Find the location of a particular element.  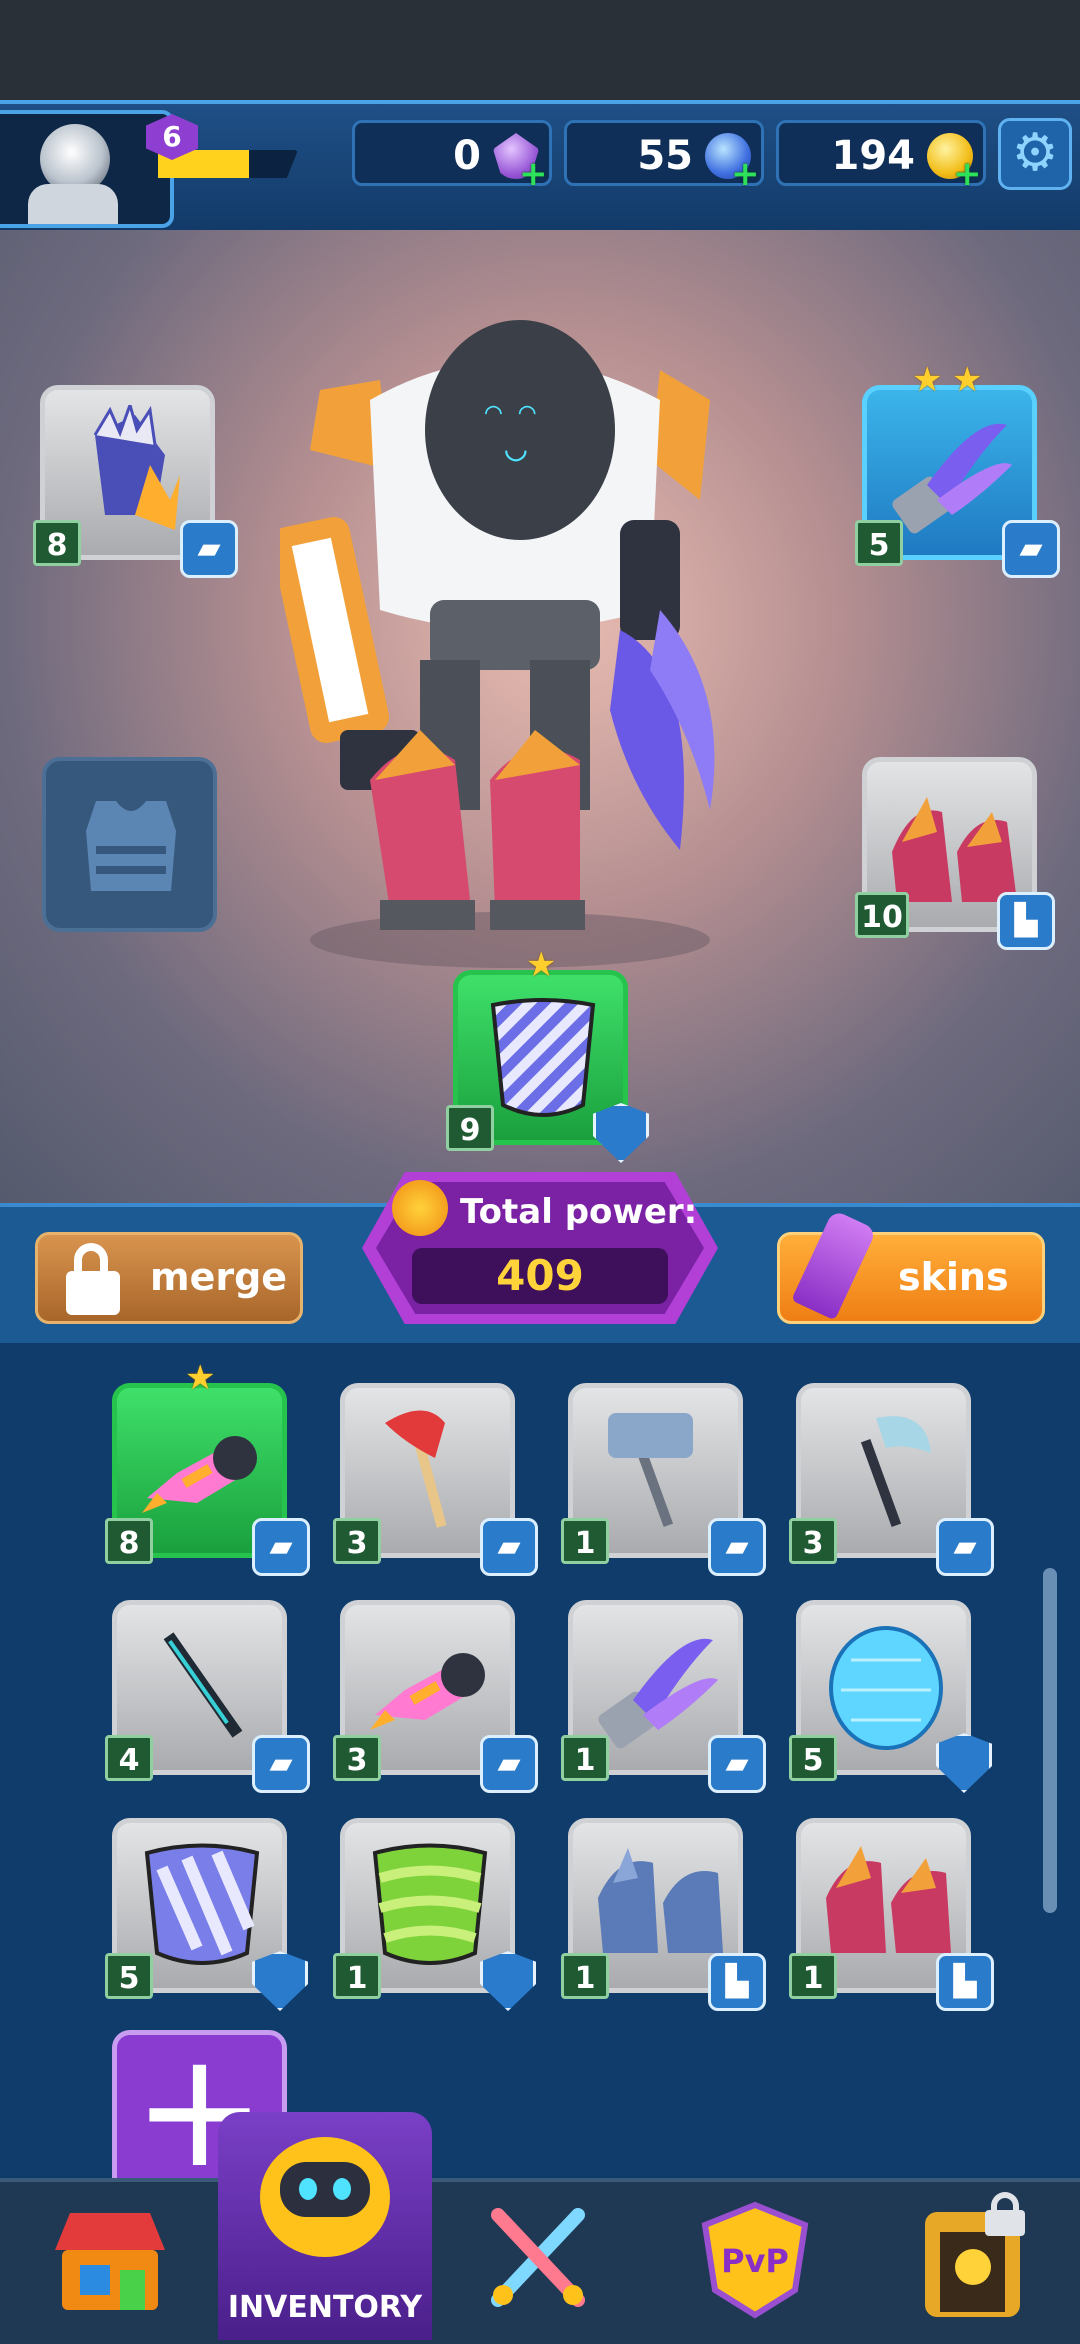

skins-button: skins is located at coordinates (911, 1266).